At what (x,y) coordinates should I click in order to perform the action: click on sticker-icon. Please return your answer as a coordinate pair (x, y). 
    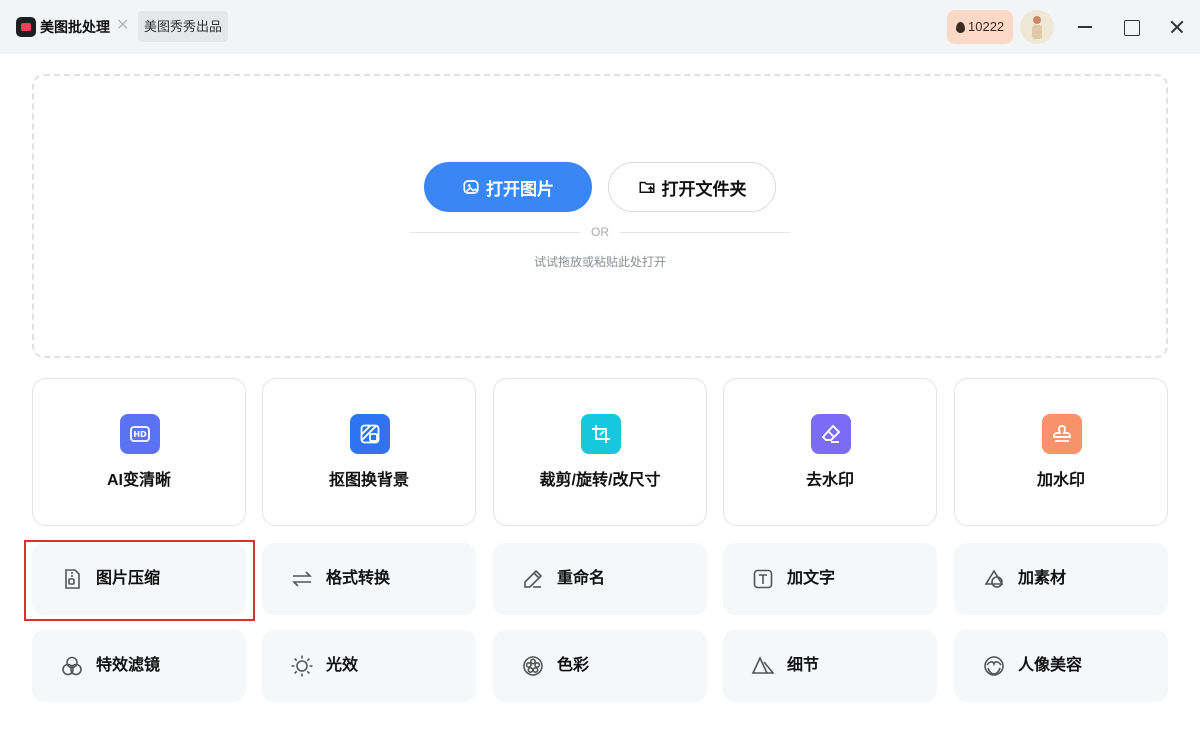
    Looking at the image, I should click on (994, 578).